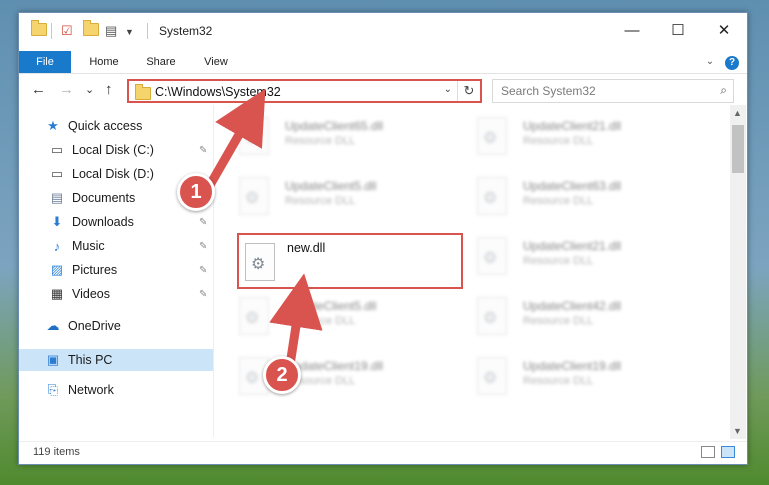 The height and width of the screenshot is (485, 769). Describe the element at coordinates (572, 366) in the screenshot. I see `file-name: UpdateClient19.dll` at that location.